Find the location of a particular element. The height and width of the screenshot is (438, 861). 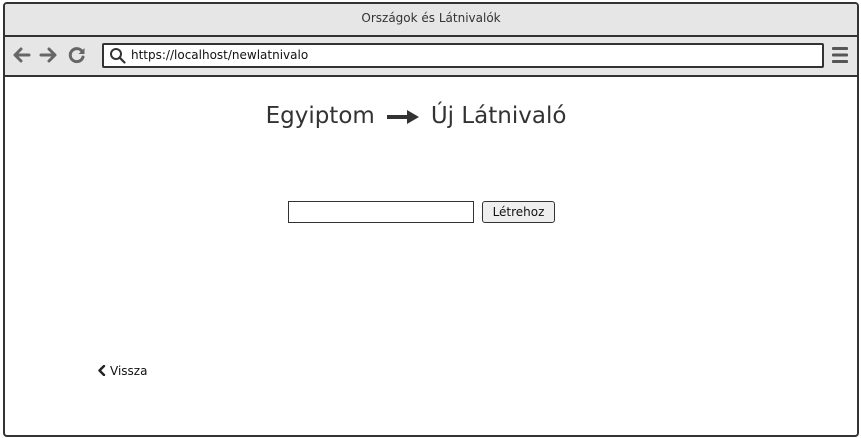

browser-menu-button is located at coordinates (840, 55).